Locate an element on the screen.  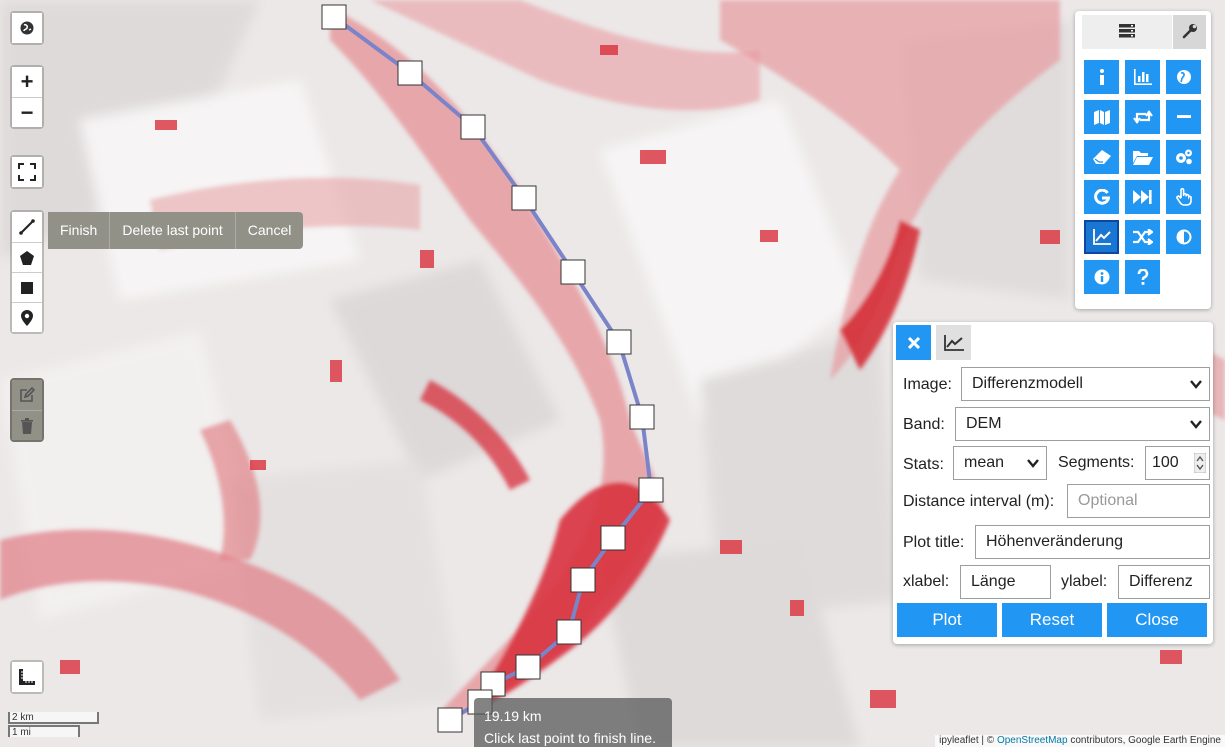
plot-title-input: Höhenveränderung is located at coordinates (1092, 542).